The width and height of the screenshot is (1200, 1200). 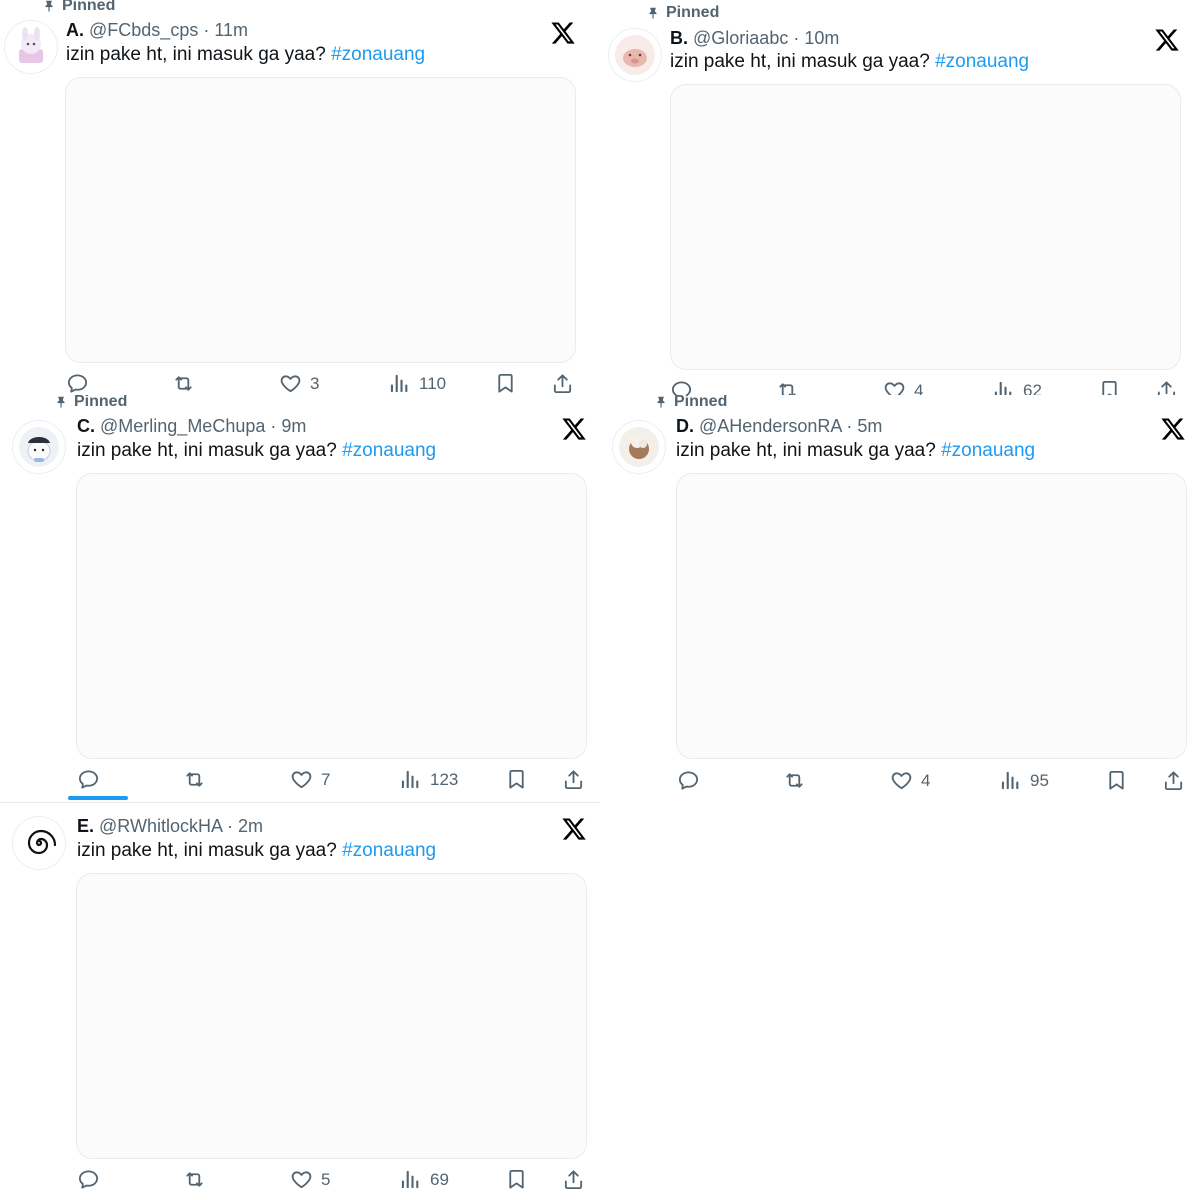 I want to click on timestamp: 9m, so click(x=293, y=426).